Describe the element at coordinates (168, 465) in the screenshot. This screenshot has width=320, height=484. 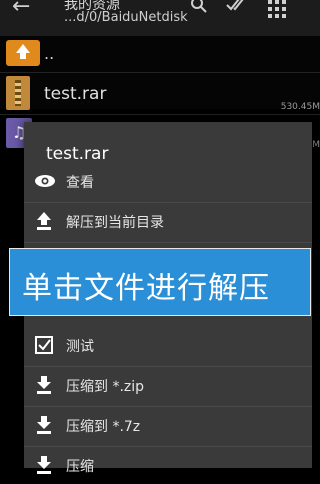
I see `menu-item-compress: 压缩` at that location.